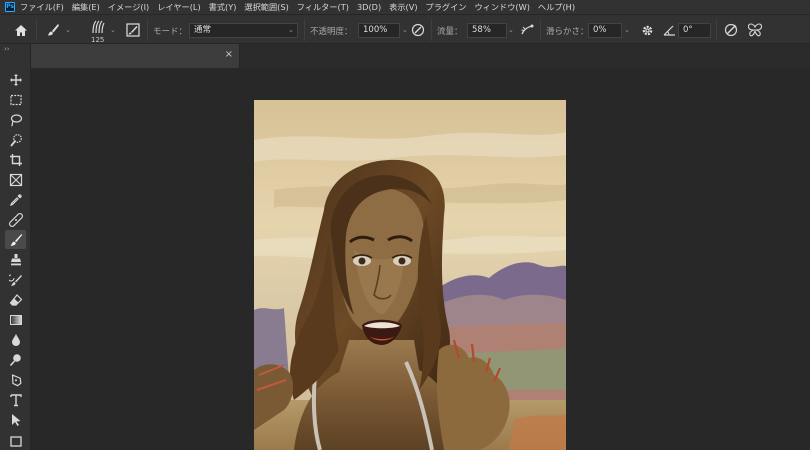  I want to click on menu-type: 書式(Y), so click(223, 7).